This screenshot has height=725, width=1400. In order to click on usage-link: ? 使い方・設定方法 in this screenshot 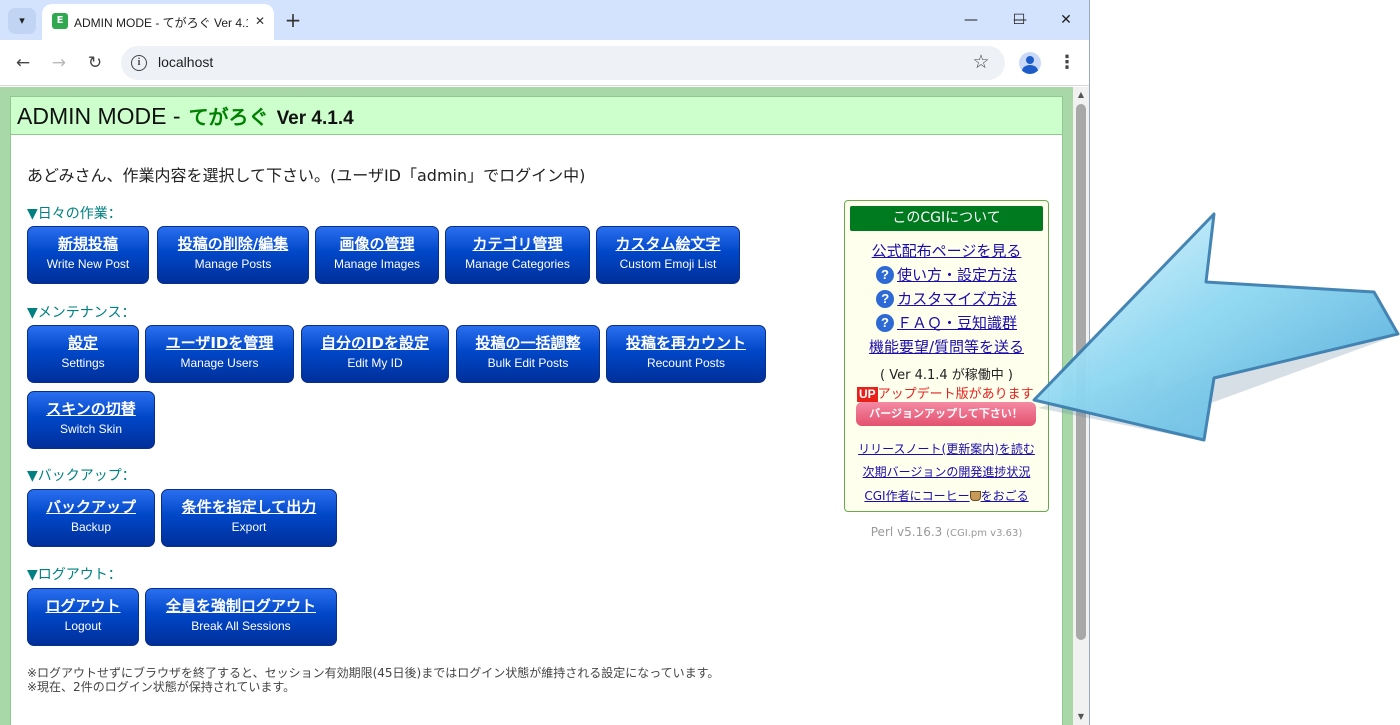, I will do `click(946, 274)`.